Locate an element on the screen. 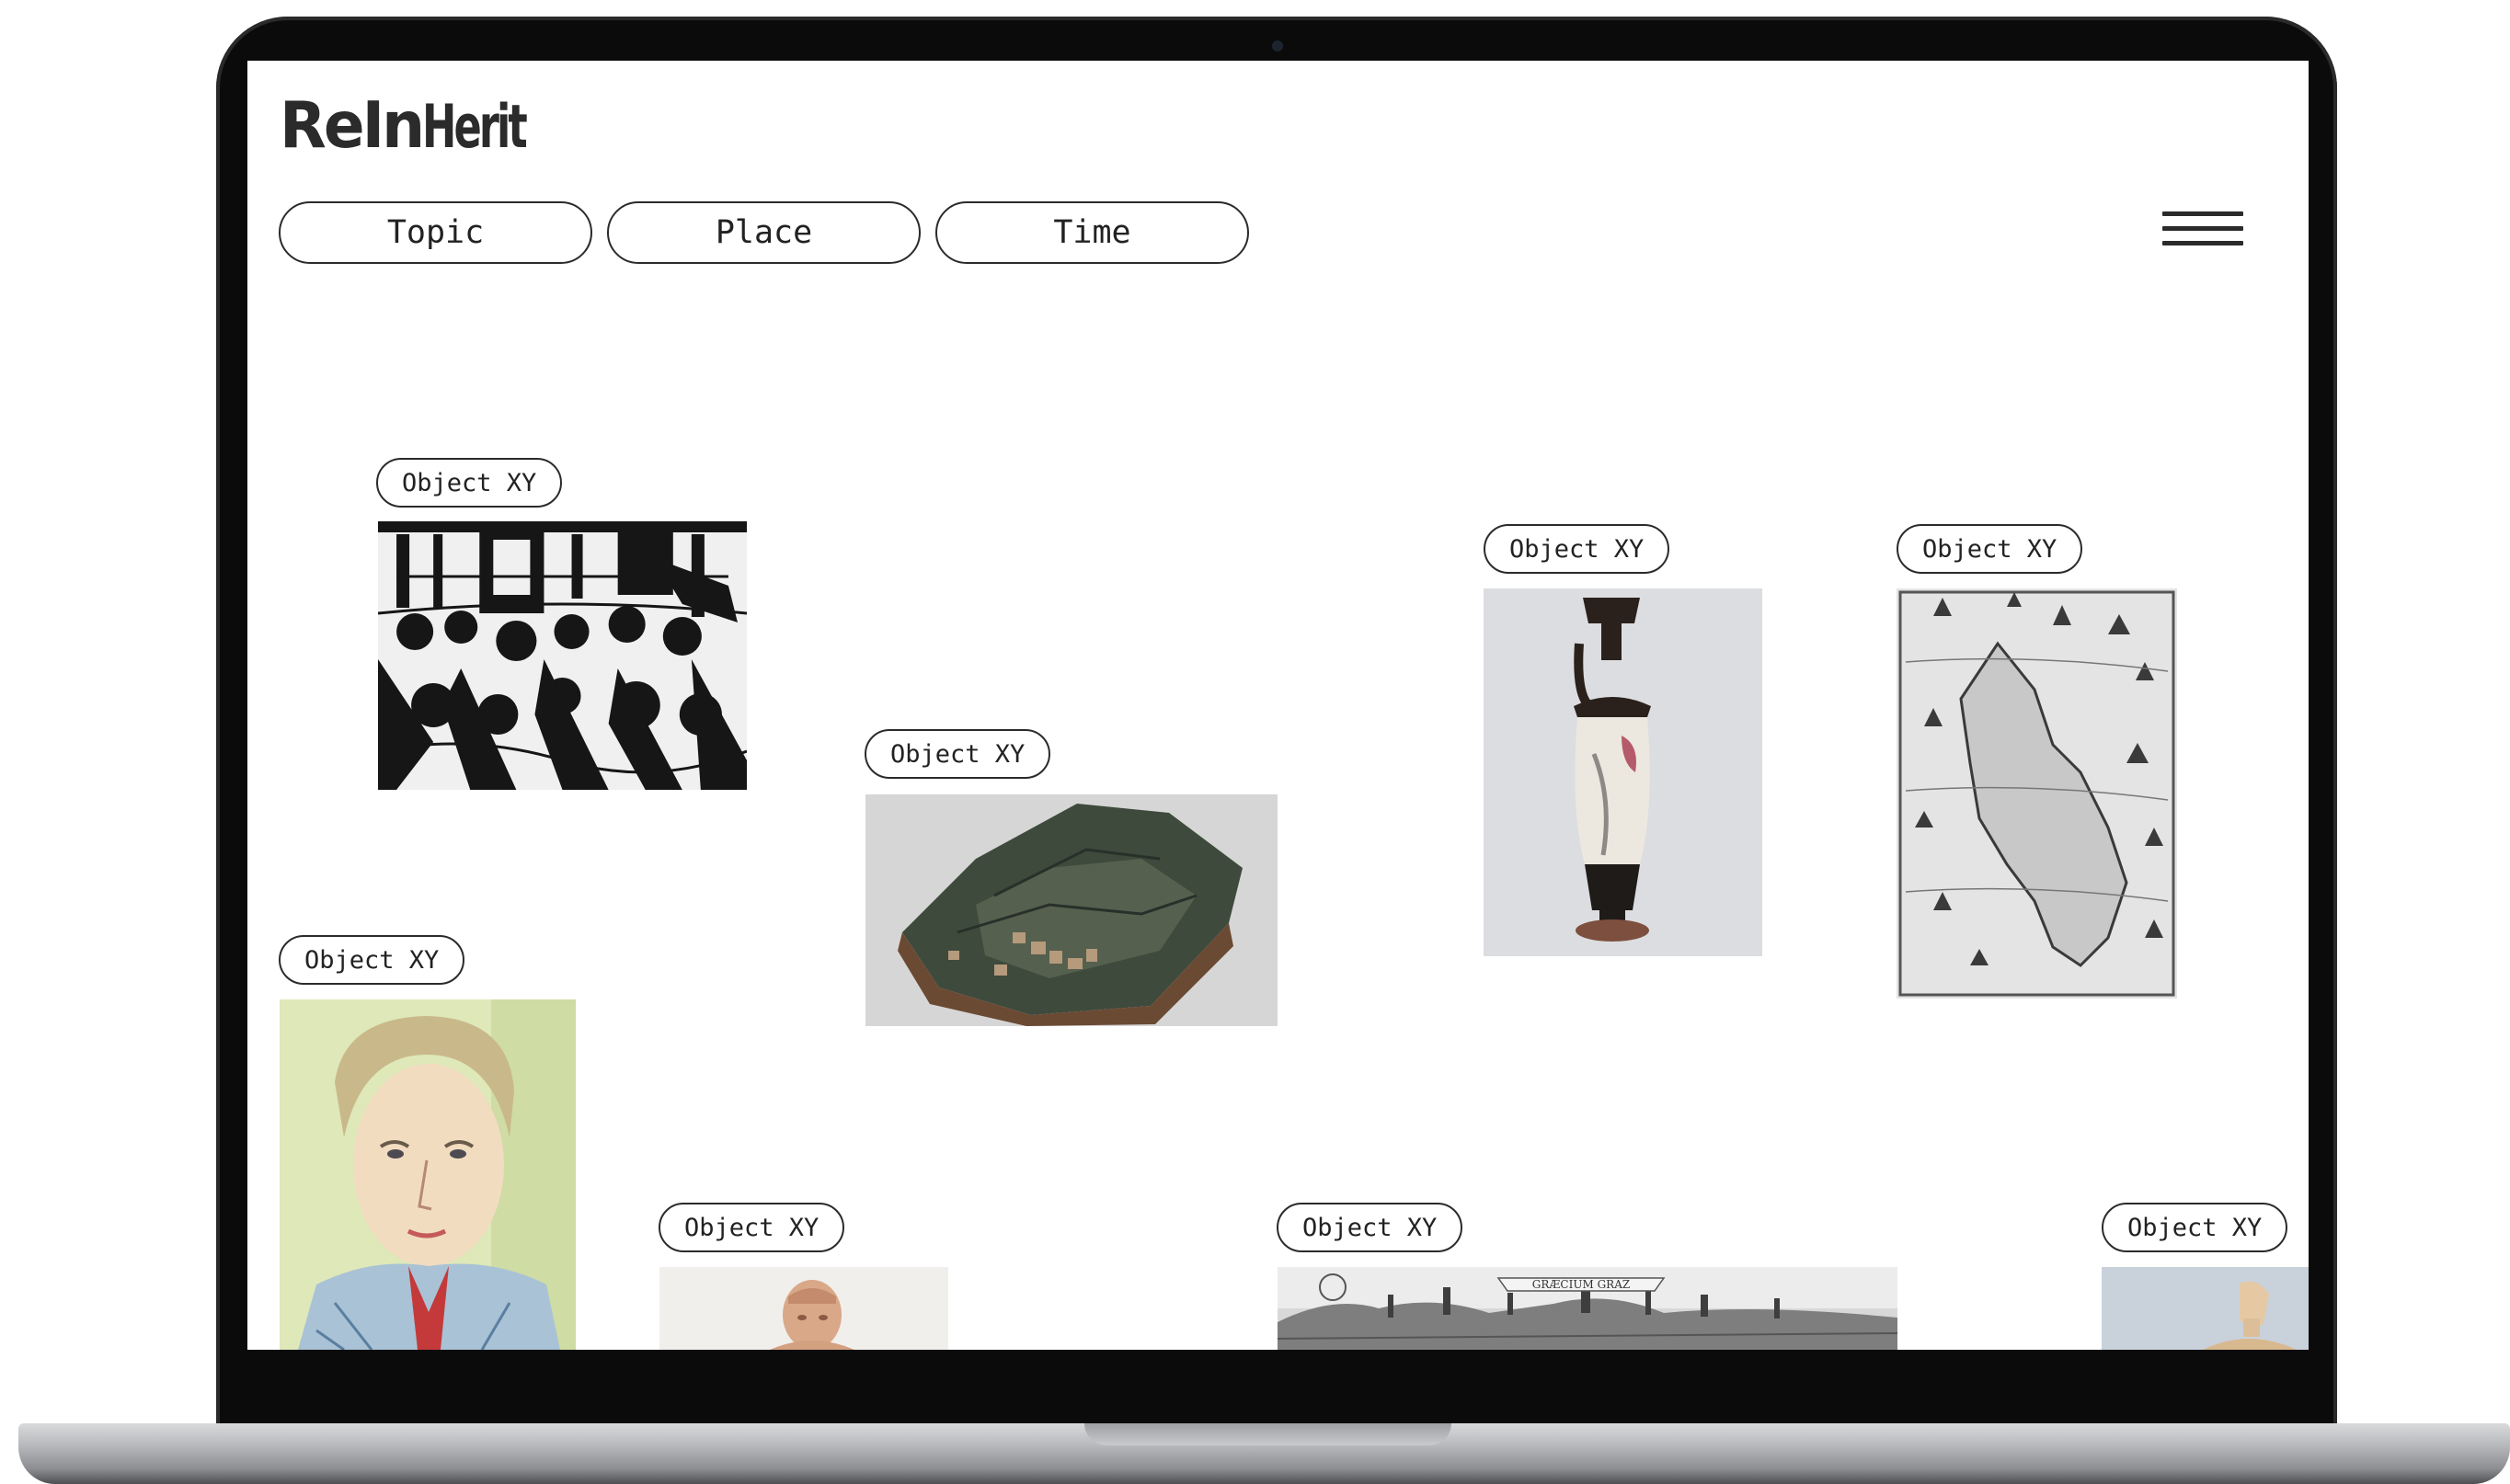 The width and height of the screenshot is (2510, 1484). object-image-island-map is located at coordinates (2037, 793).